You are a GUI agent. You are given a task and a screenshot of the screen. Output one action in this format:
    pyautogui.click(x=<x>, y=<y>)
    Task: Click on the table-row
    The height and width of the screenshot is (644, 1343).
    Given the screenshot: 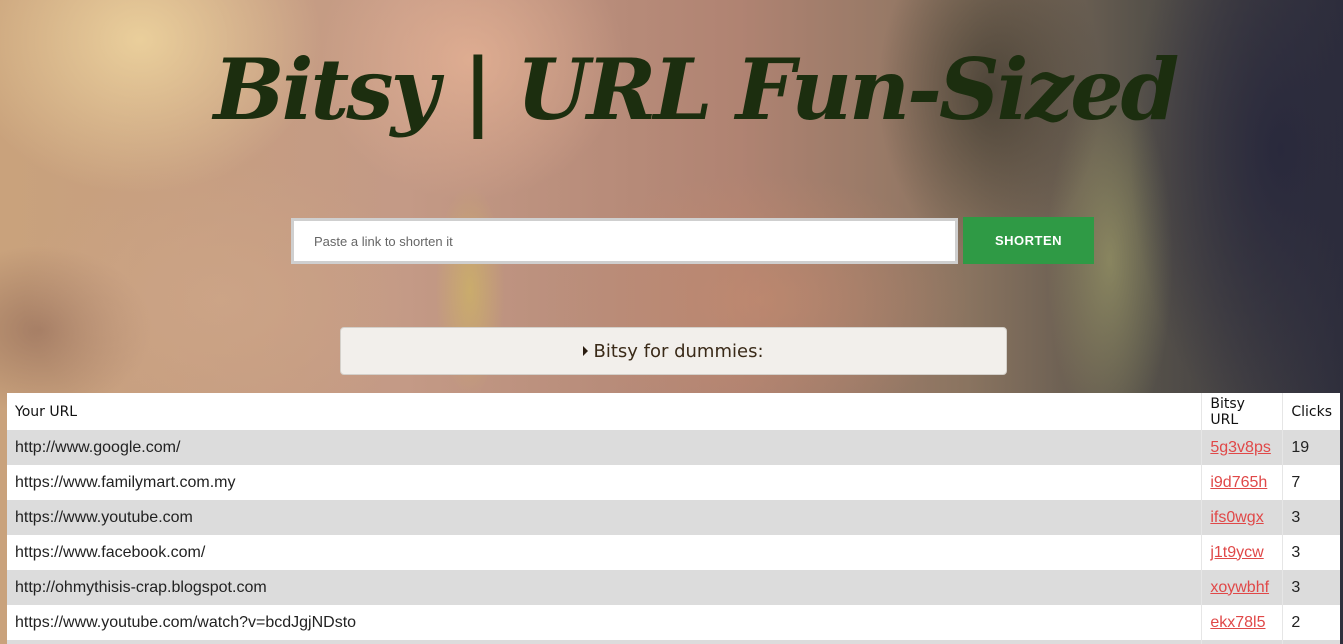 What is the action you would take?
    pyautogui.click(x=673, y=642)
    